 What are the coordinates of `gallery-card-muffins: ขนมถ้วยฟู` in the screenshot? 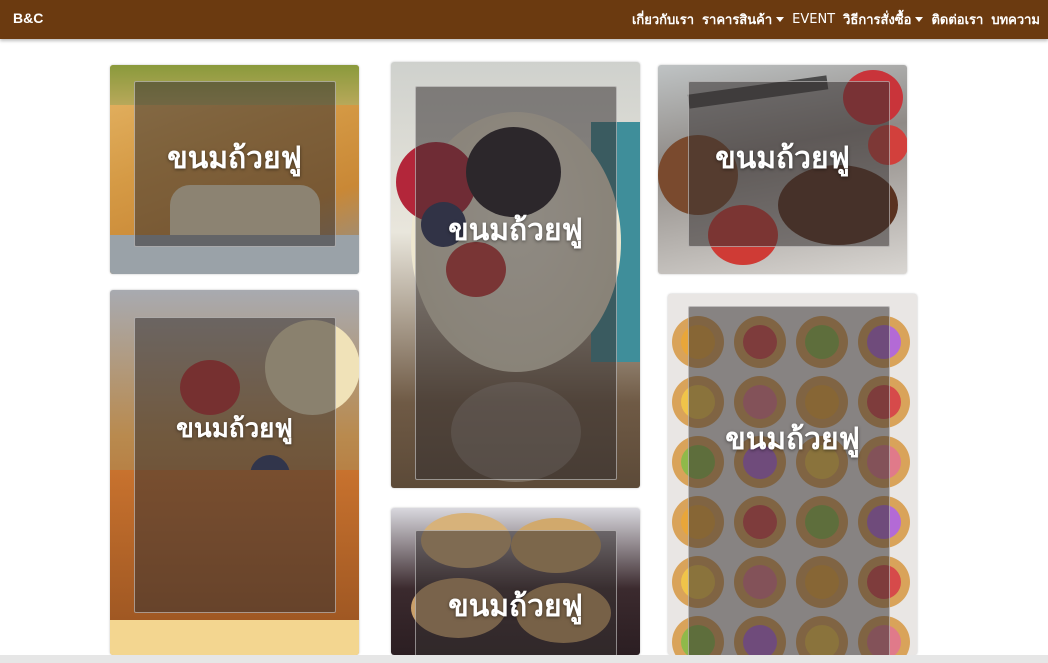 It's located at (515, 581).